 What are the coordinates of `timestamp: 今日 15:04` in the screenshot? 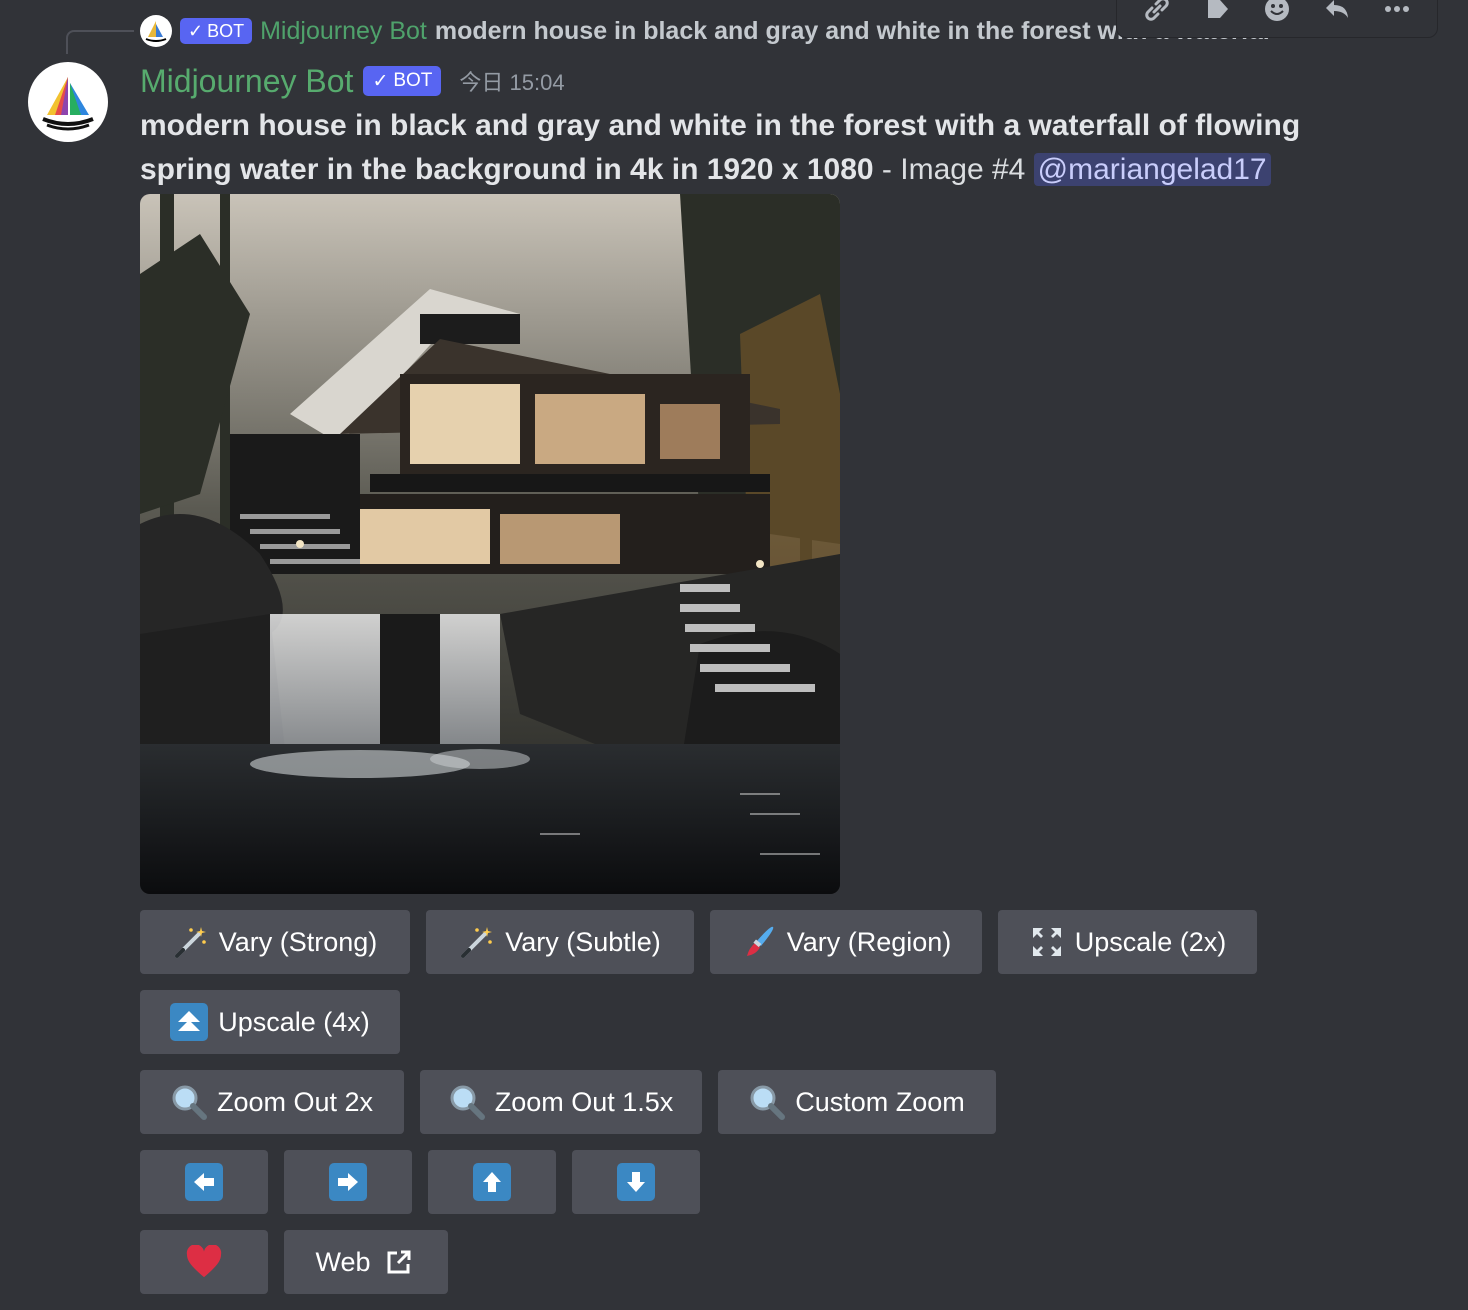 It's located at (511, 81).